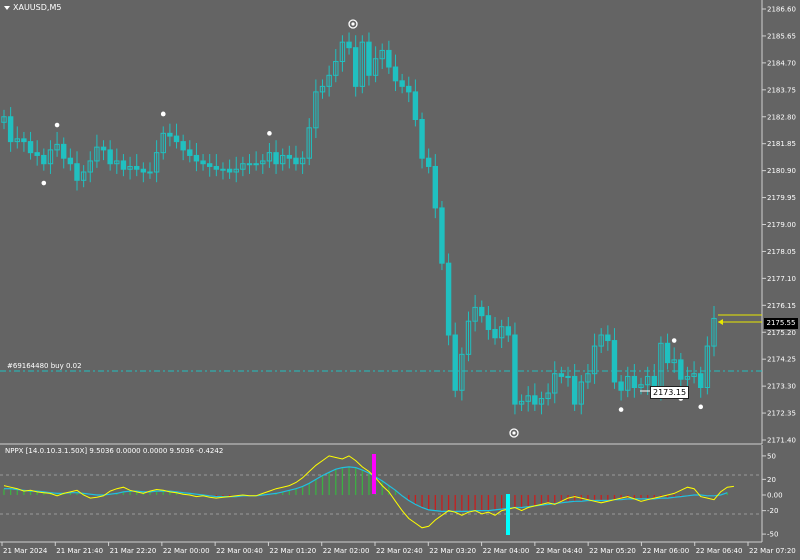  I want to click on price-tick-label: 2177.10, so click(781, 279).